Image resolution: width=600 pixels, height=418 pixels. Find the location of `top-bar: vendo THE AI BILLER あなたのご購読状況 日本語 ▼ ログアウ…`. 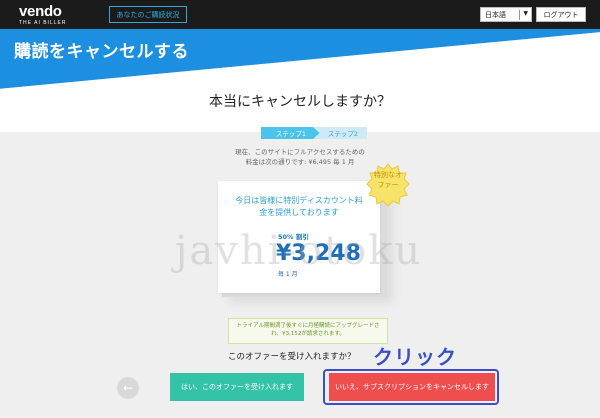

top-bar: vendo THE AI BILLER あなたのご購読状況 日本語 ▼ ログアウ… is located at coordinates (300, 14).